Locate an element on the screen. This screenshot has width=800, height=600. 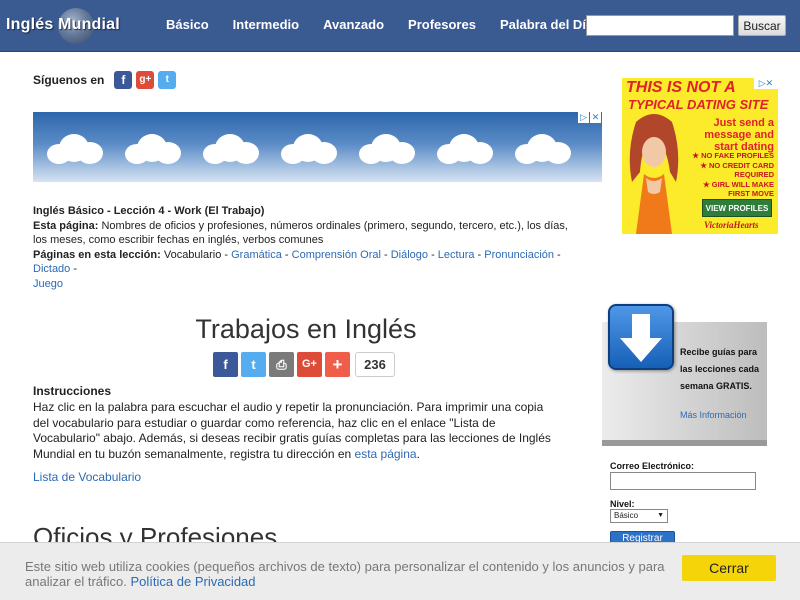
page-link-comprension-oral: Comprensión Oral is located at coordinates (336, 255).